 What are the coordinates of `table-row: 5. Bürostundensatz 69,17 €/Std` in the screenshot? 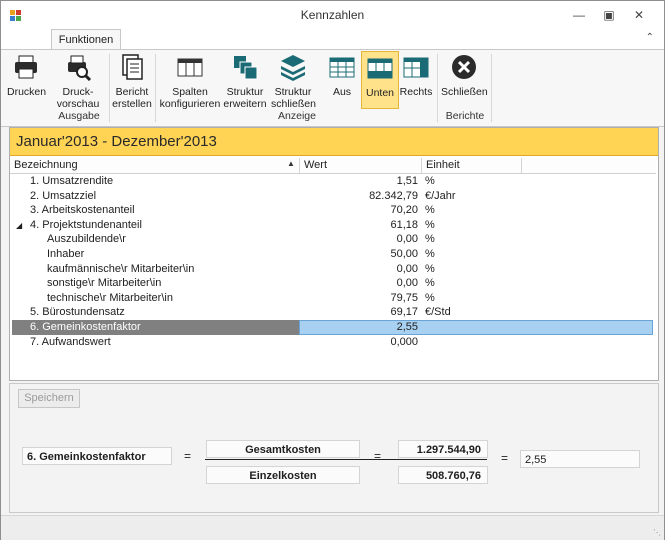 It's located at (333, 312).